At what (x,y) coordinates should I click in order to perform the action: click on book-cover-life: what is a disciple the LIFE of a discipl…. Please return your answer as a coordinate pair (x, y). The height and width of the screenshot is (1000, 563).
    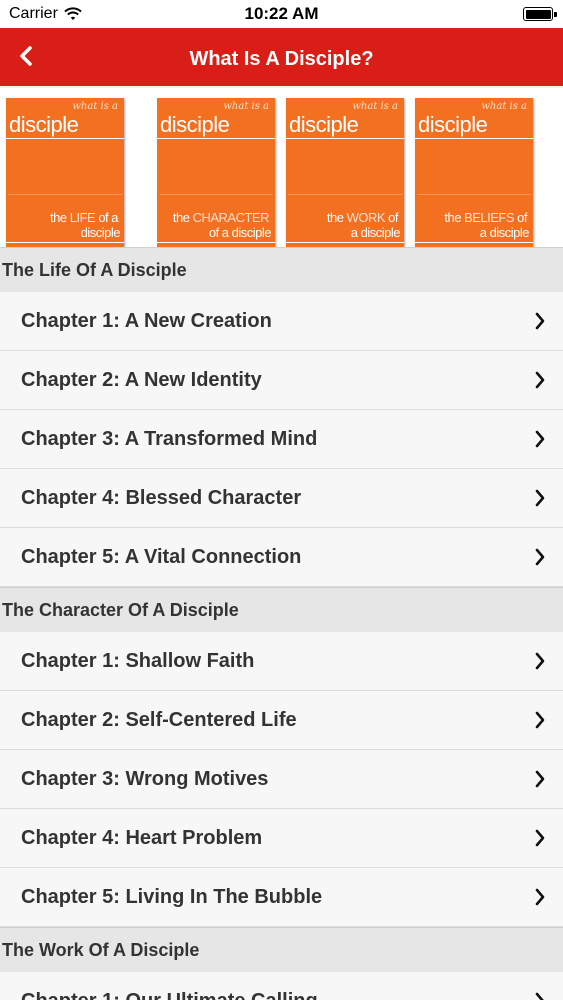
    Looking at the image, I should click on (65, 172).